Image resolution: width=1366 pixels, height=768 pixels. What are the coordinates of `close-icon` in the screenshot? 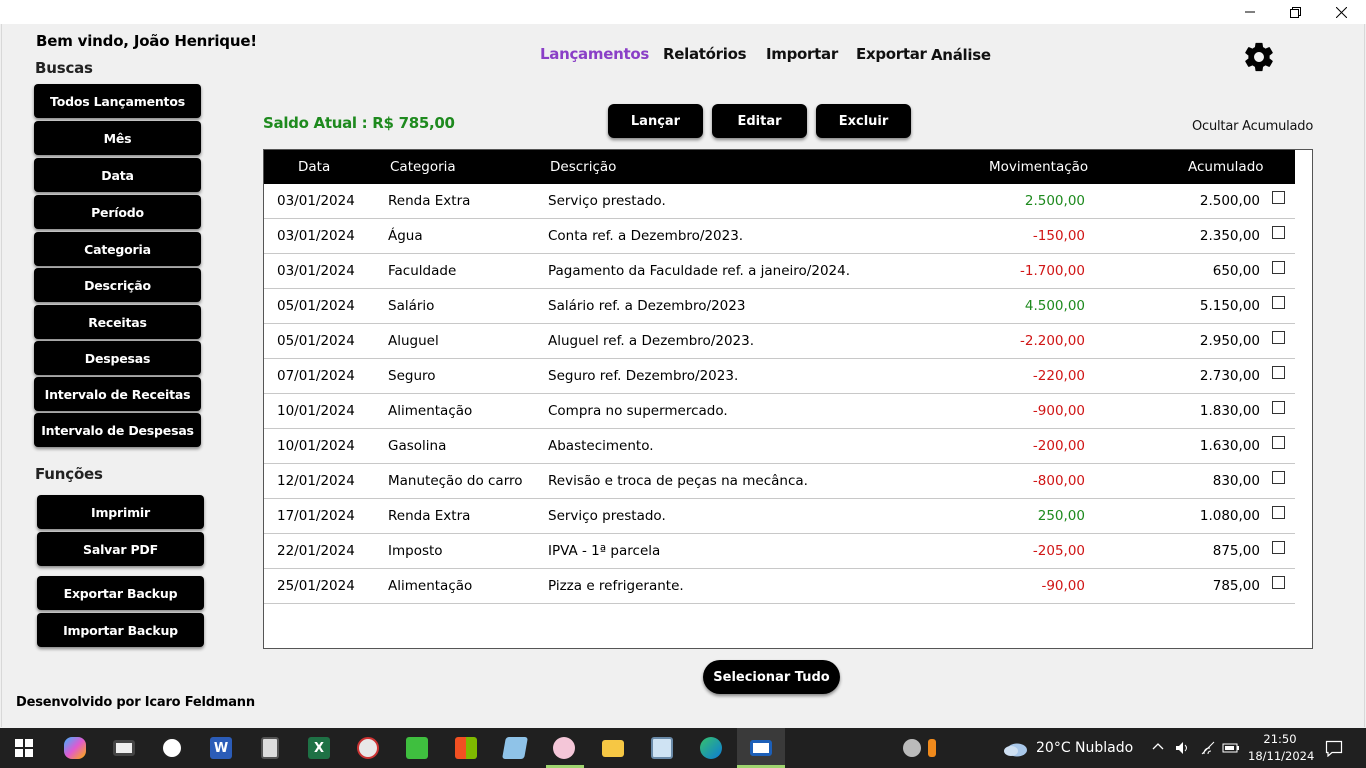 It's located at (1341, 12).